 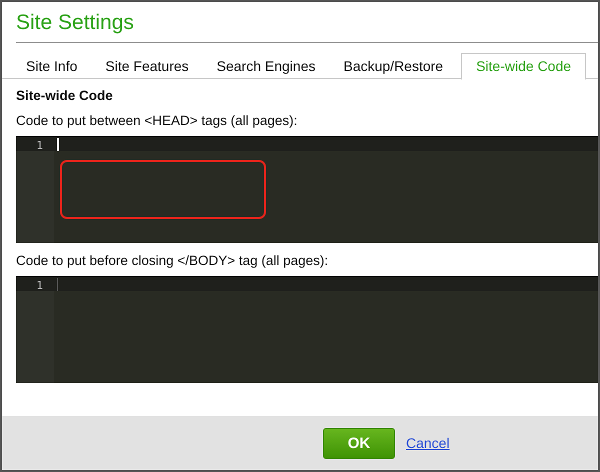 What do you see at coordinates (173, 260) in the screenshot?
I see `field-label: Code to put before closing </BODY> tag (all pages):` at bounding box center [173, 260].